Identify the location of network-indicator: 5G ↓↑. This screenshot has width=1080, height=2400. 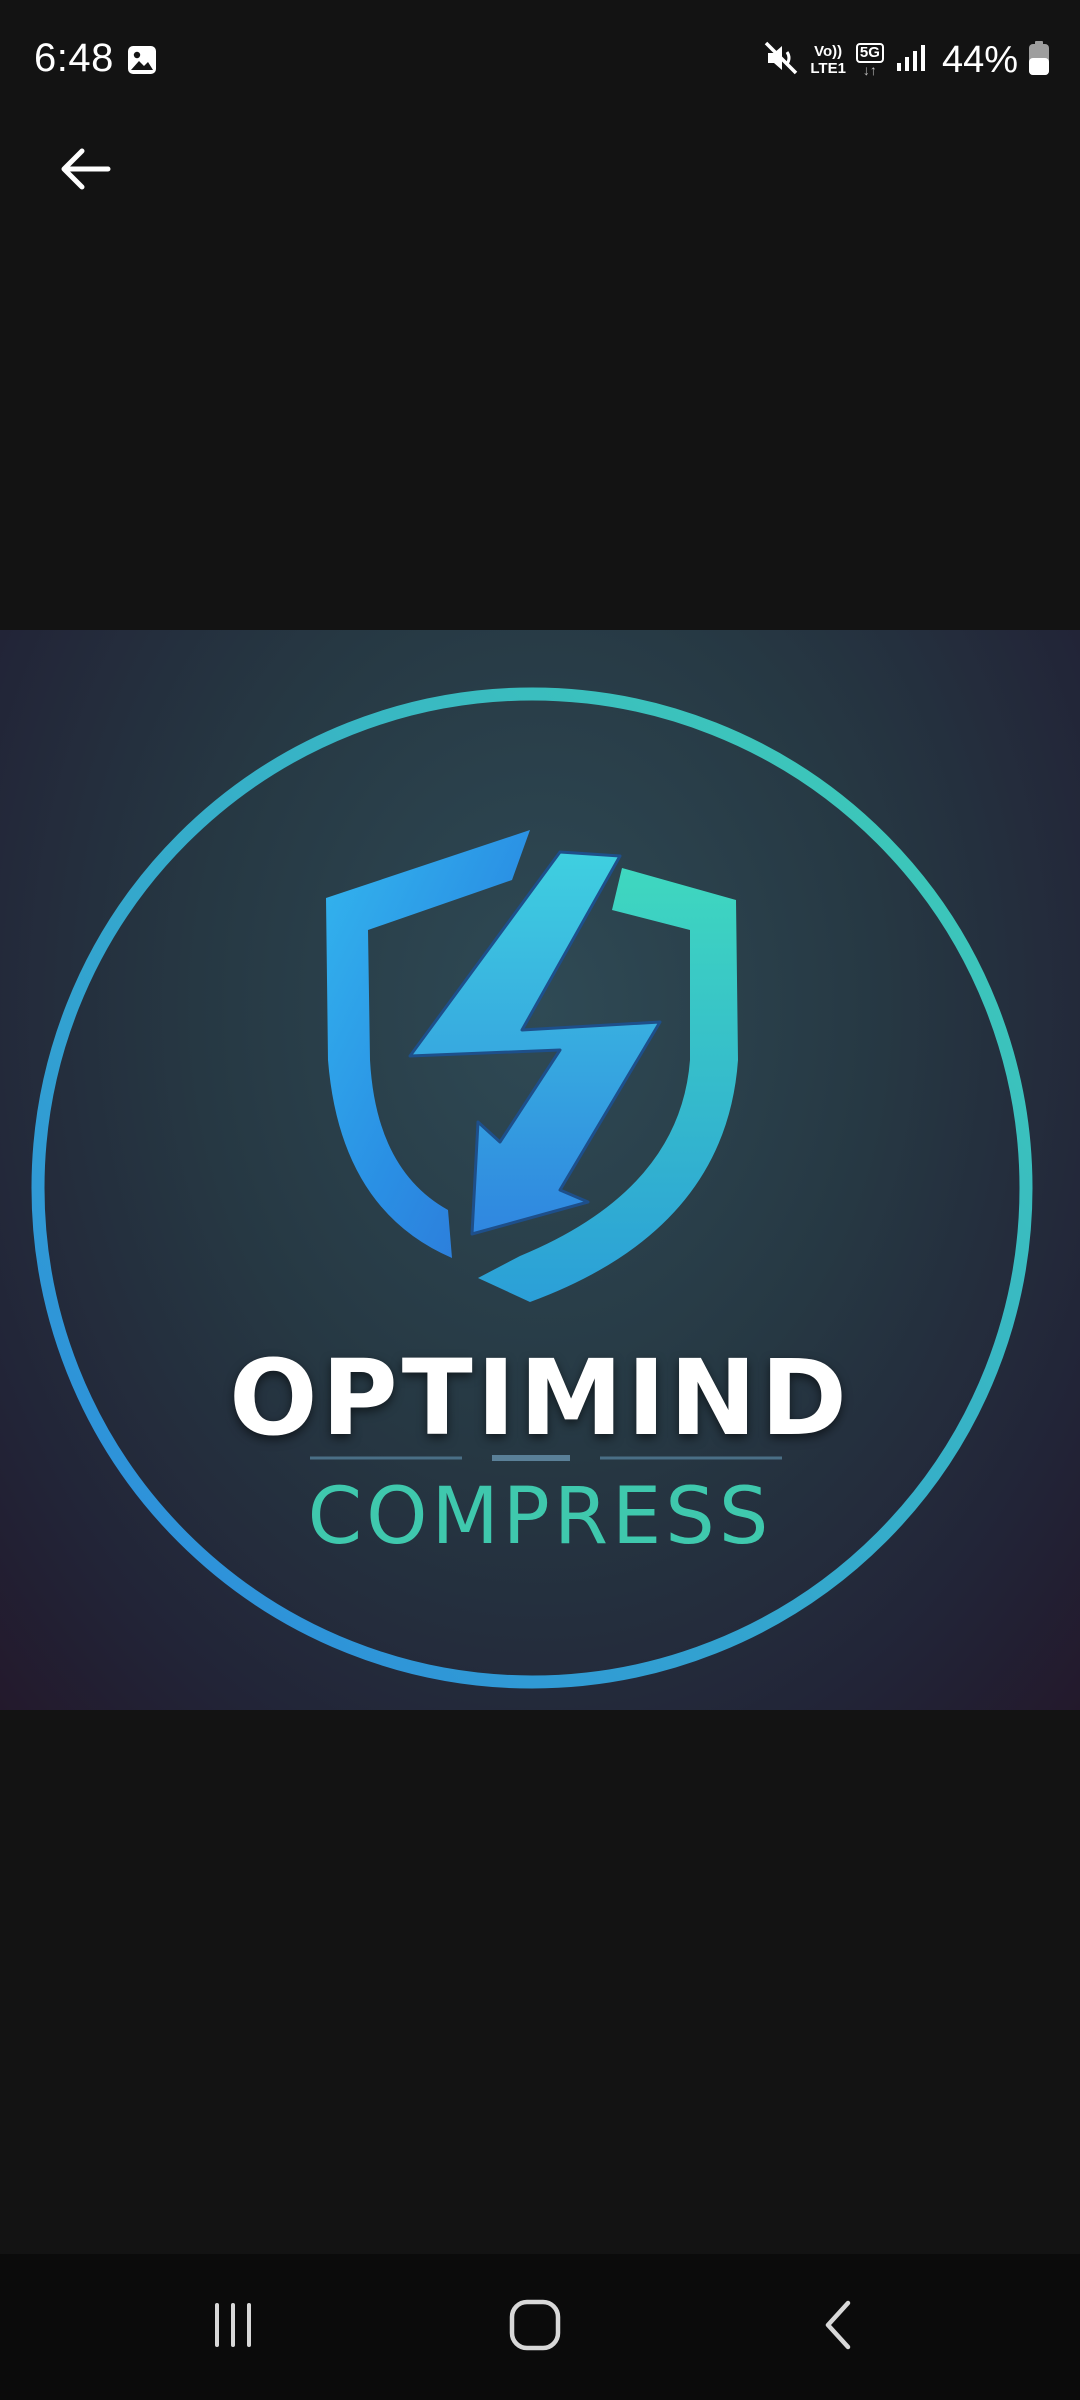
(869, 60).